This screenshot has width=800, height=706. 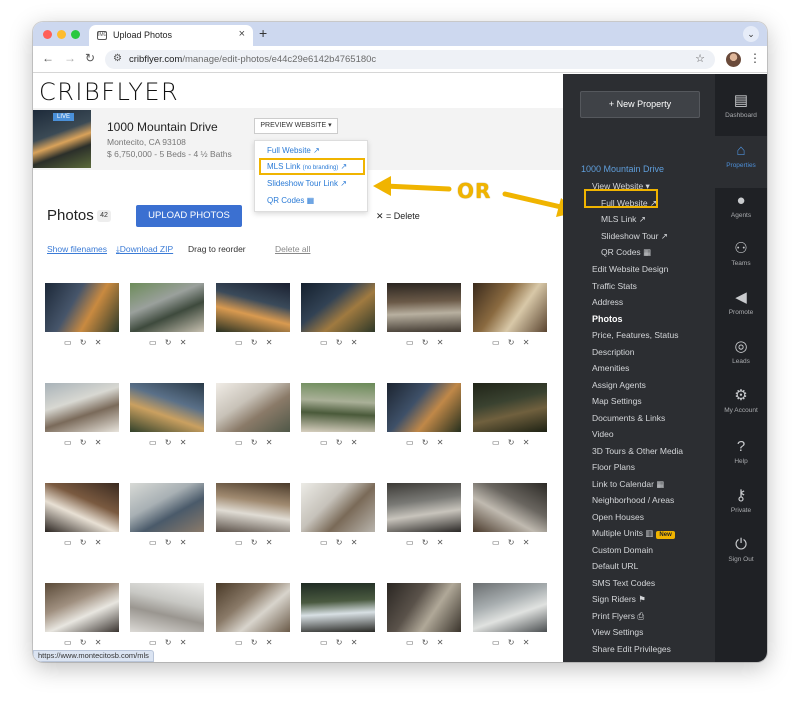 What do you see at coordinates (637, 451) in the screenshot?
I see `sidebar-item-3d-tours-other-media: 3D Tours & Other Media` at bounding box center [637, 451].